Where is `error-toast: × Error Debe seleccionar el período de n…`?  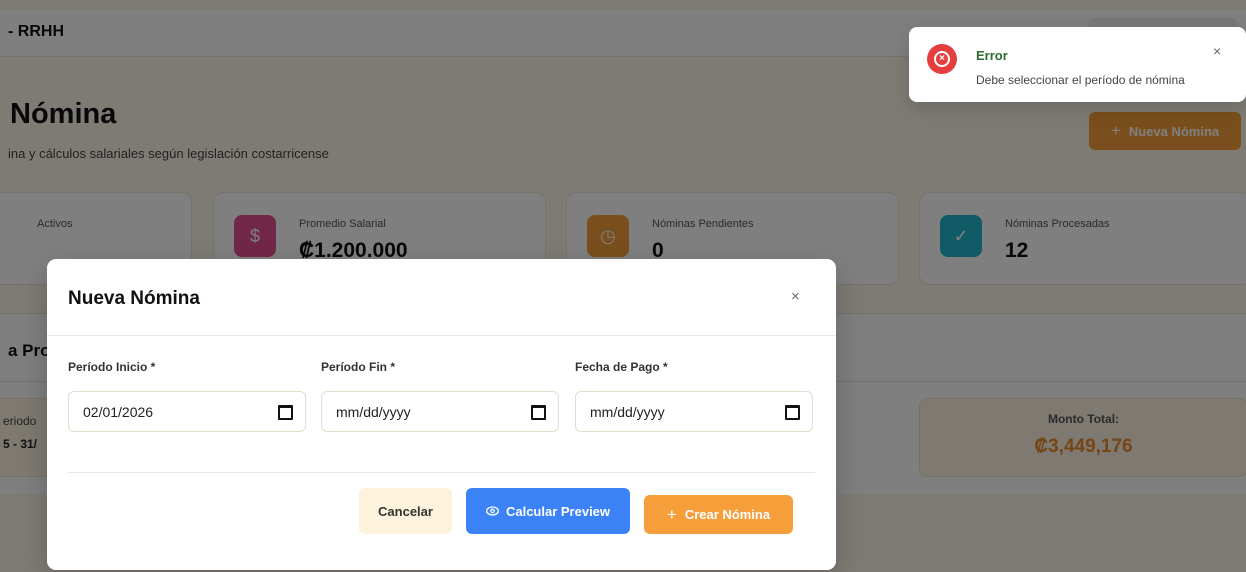
error-toast: × Error Debe seleccionar el período de n… is located at coordinates (1077, 64).